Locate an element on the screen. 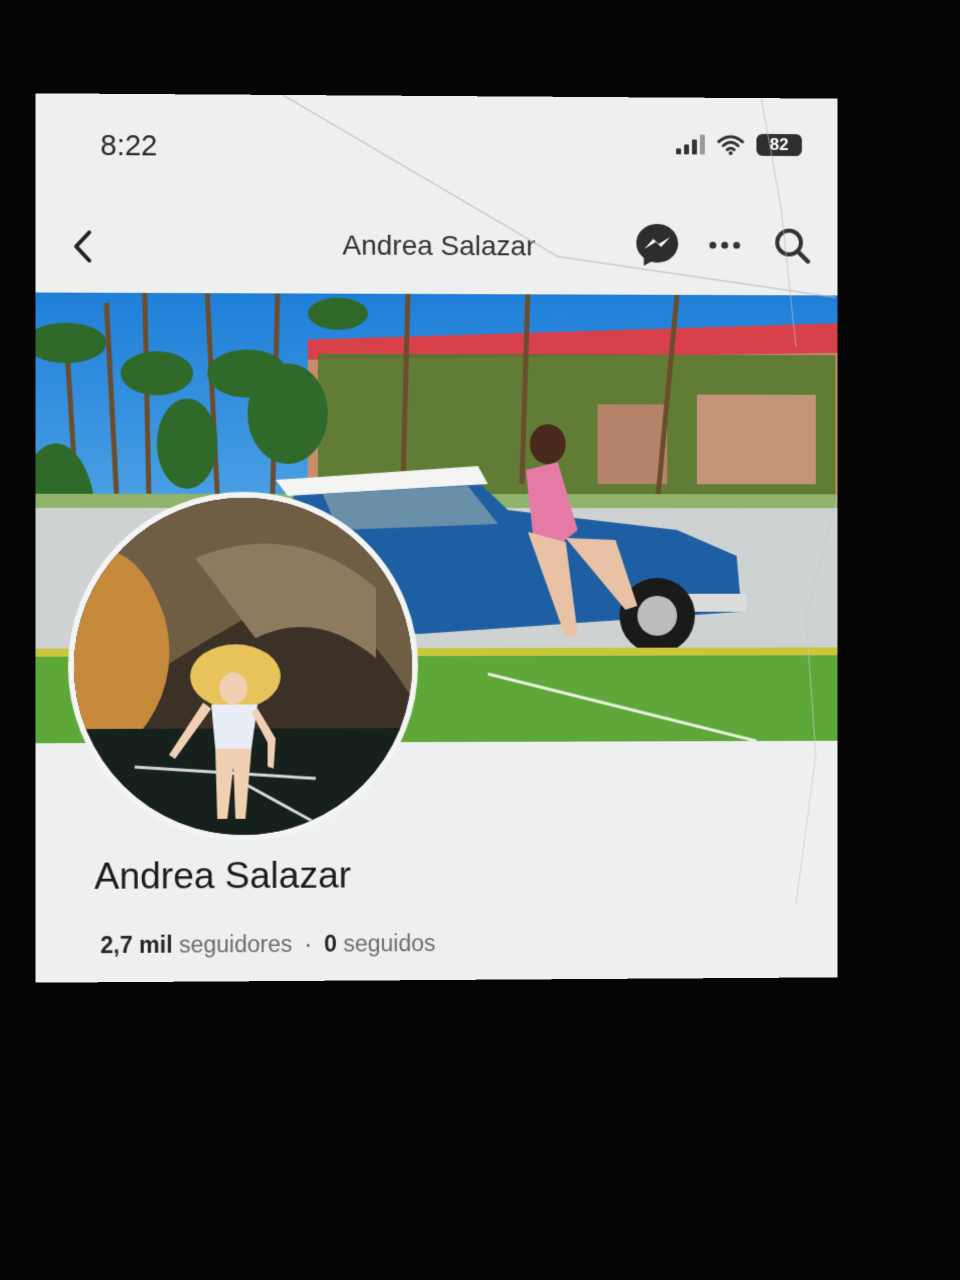  profile-avatar is located at coordinates (243, 666).